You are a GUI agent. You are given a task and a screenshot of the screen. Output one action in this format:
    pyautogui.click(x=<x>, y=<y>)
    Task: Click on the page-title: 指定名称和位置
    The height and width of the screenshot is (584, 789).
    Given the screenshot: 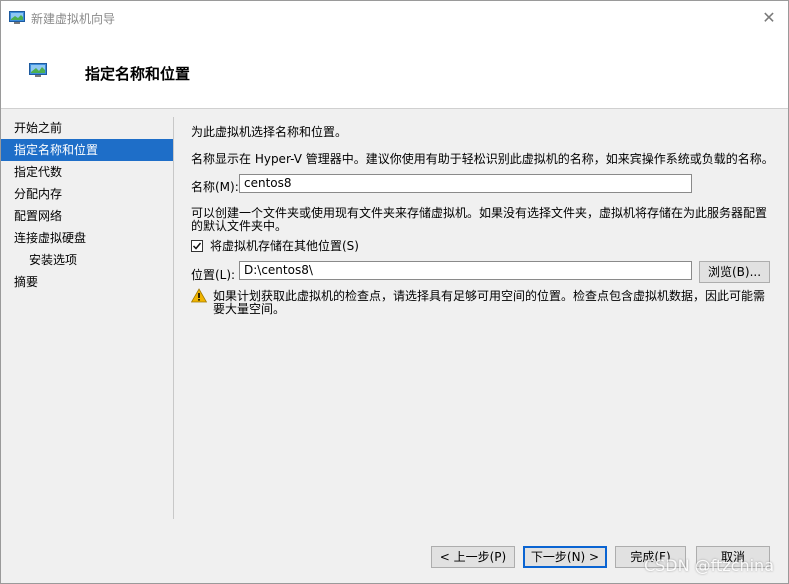 What is the action you would take?
    pyautogui.click(x=138, y=74)
    